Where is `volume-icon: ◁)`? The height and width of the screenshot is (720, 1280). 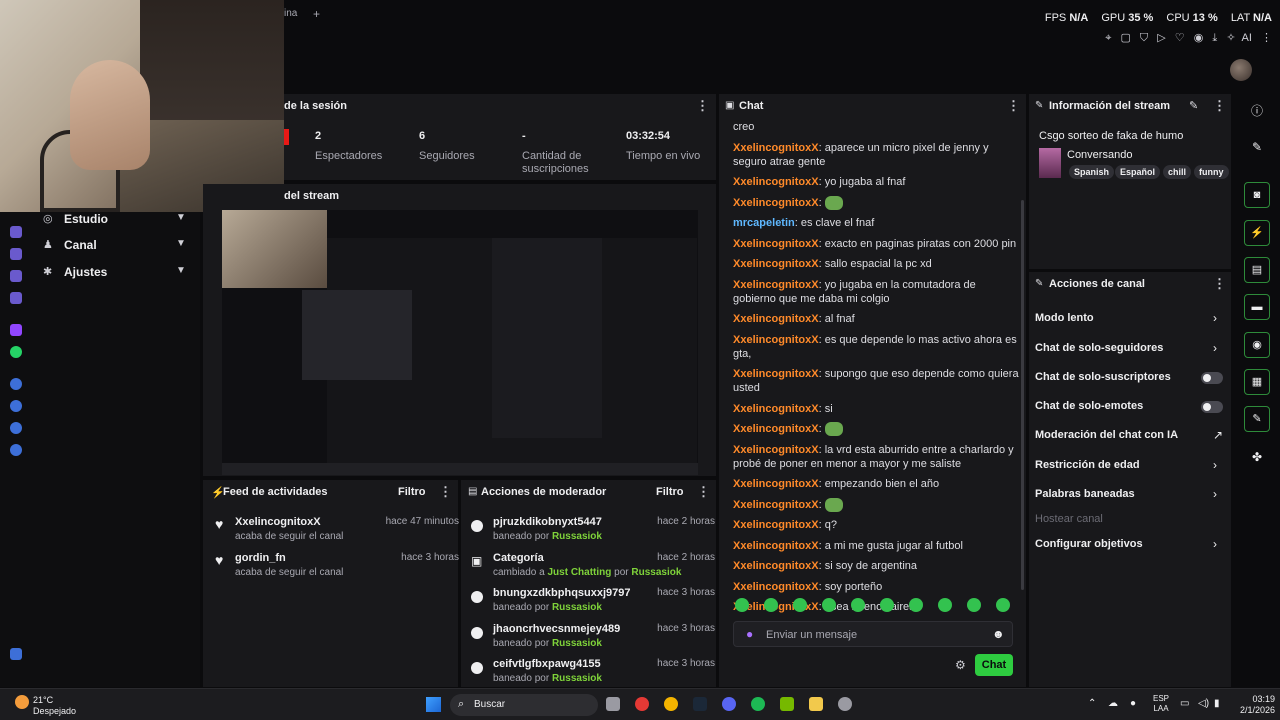 volume-icon: ◁) is located at coordinates (1203, 703).